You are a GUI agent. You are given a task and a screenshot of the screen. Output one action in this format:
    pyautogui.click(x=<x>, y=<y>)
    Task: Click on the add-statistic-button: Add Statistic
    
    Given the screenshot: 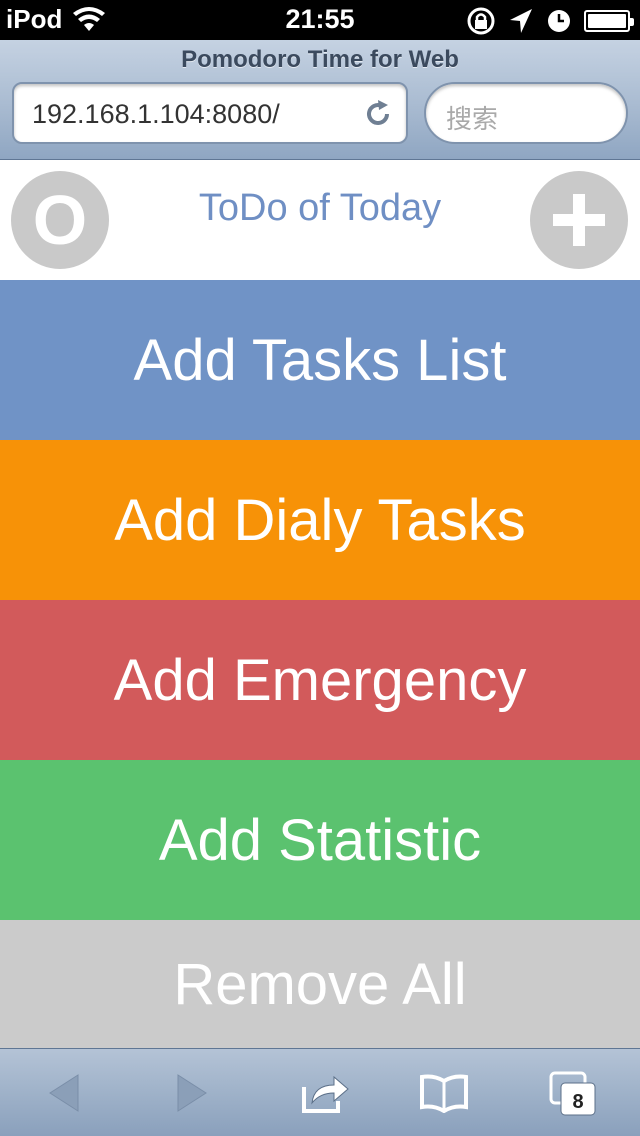 What is the action you would take?
    pyautogui.click(x=320, y=840)
    